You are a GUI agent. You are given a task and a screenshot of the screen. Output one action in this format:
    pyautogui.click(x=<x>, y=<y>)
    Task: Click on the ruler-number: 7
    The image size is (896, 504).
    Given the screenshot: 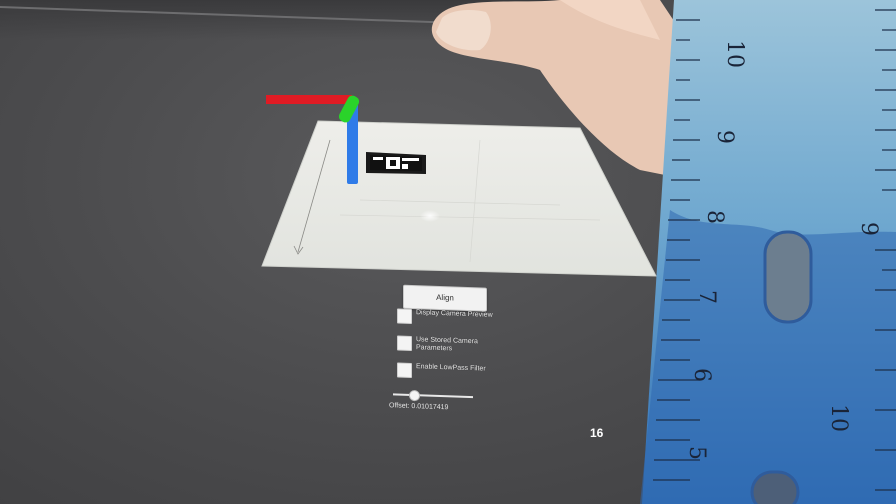 What is the action you would take?
    pyautogui.click(x=706, y=297)
    